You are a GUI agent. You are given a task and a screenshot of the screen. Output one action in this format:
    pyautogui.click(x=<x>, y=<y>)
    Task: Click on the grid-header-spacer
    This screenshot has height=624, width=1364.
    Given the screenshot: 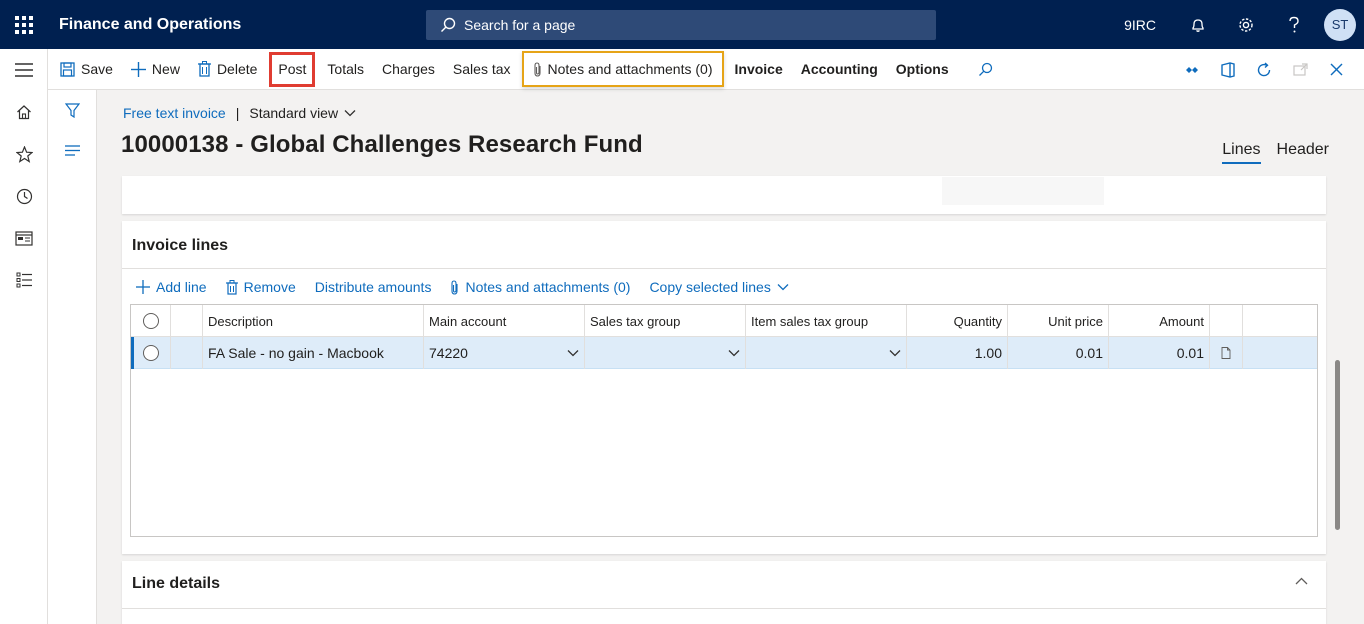 What is the action you would take?
    pyautogui.click(x=187, y=321)
    